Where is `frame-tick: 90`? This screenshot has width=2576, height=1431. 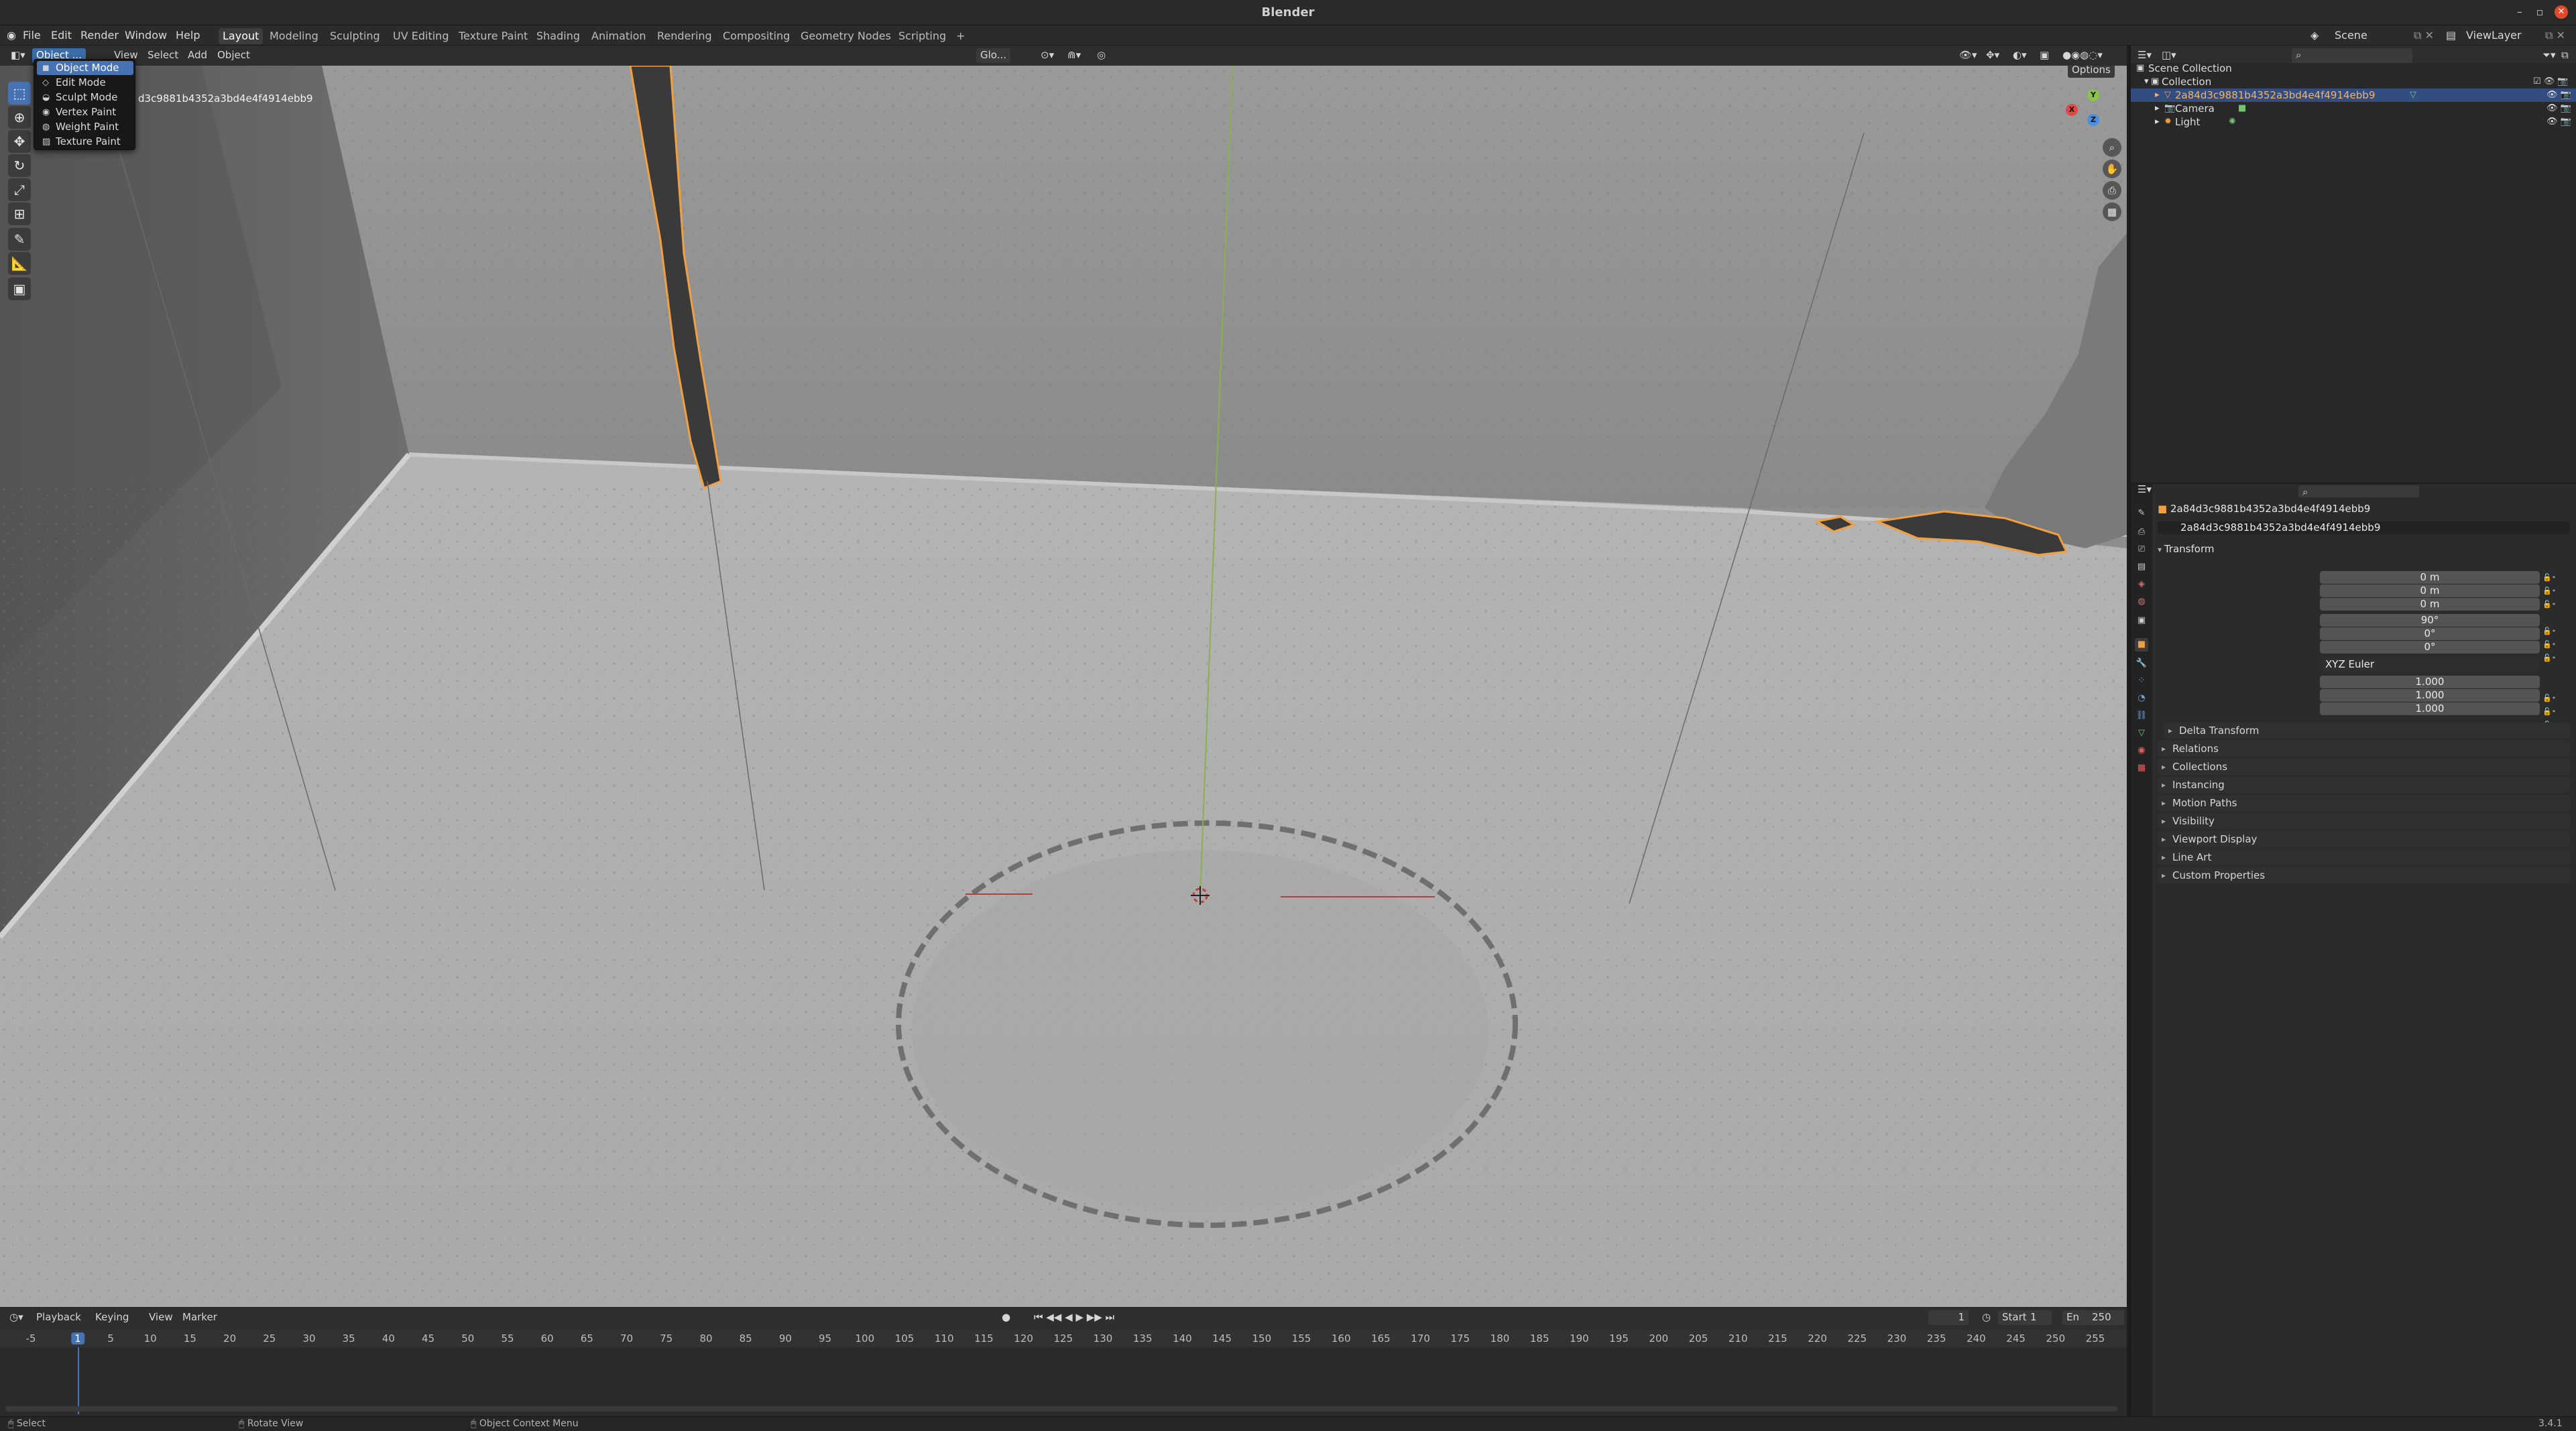
frame-tick: 90 is located at coordinates (785, 1338).